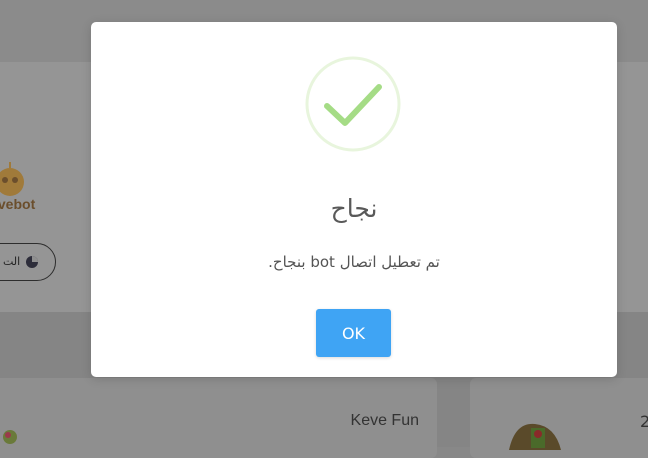 The width and height of the screenshot is (648, 458). Describe the element at coordinates (384, 420) in the screenshot. I see `background-card-title: Keve Fun` at that location.